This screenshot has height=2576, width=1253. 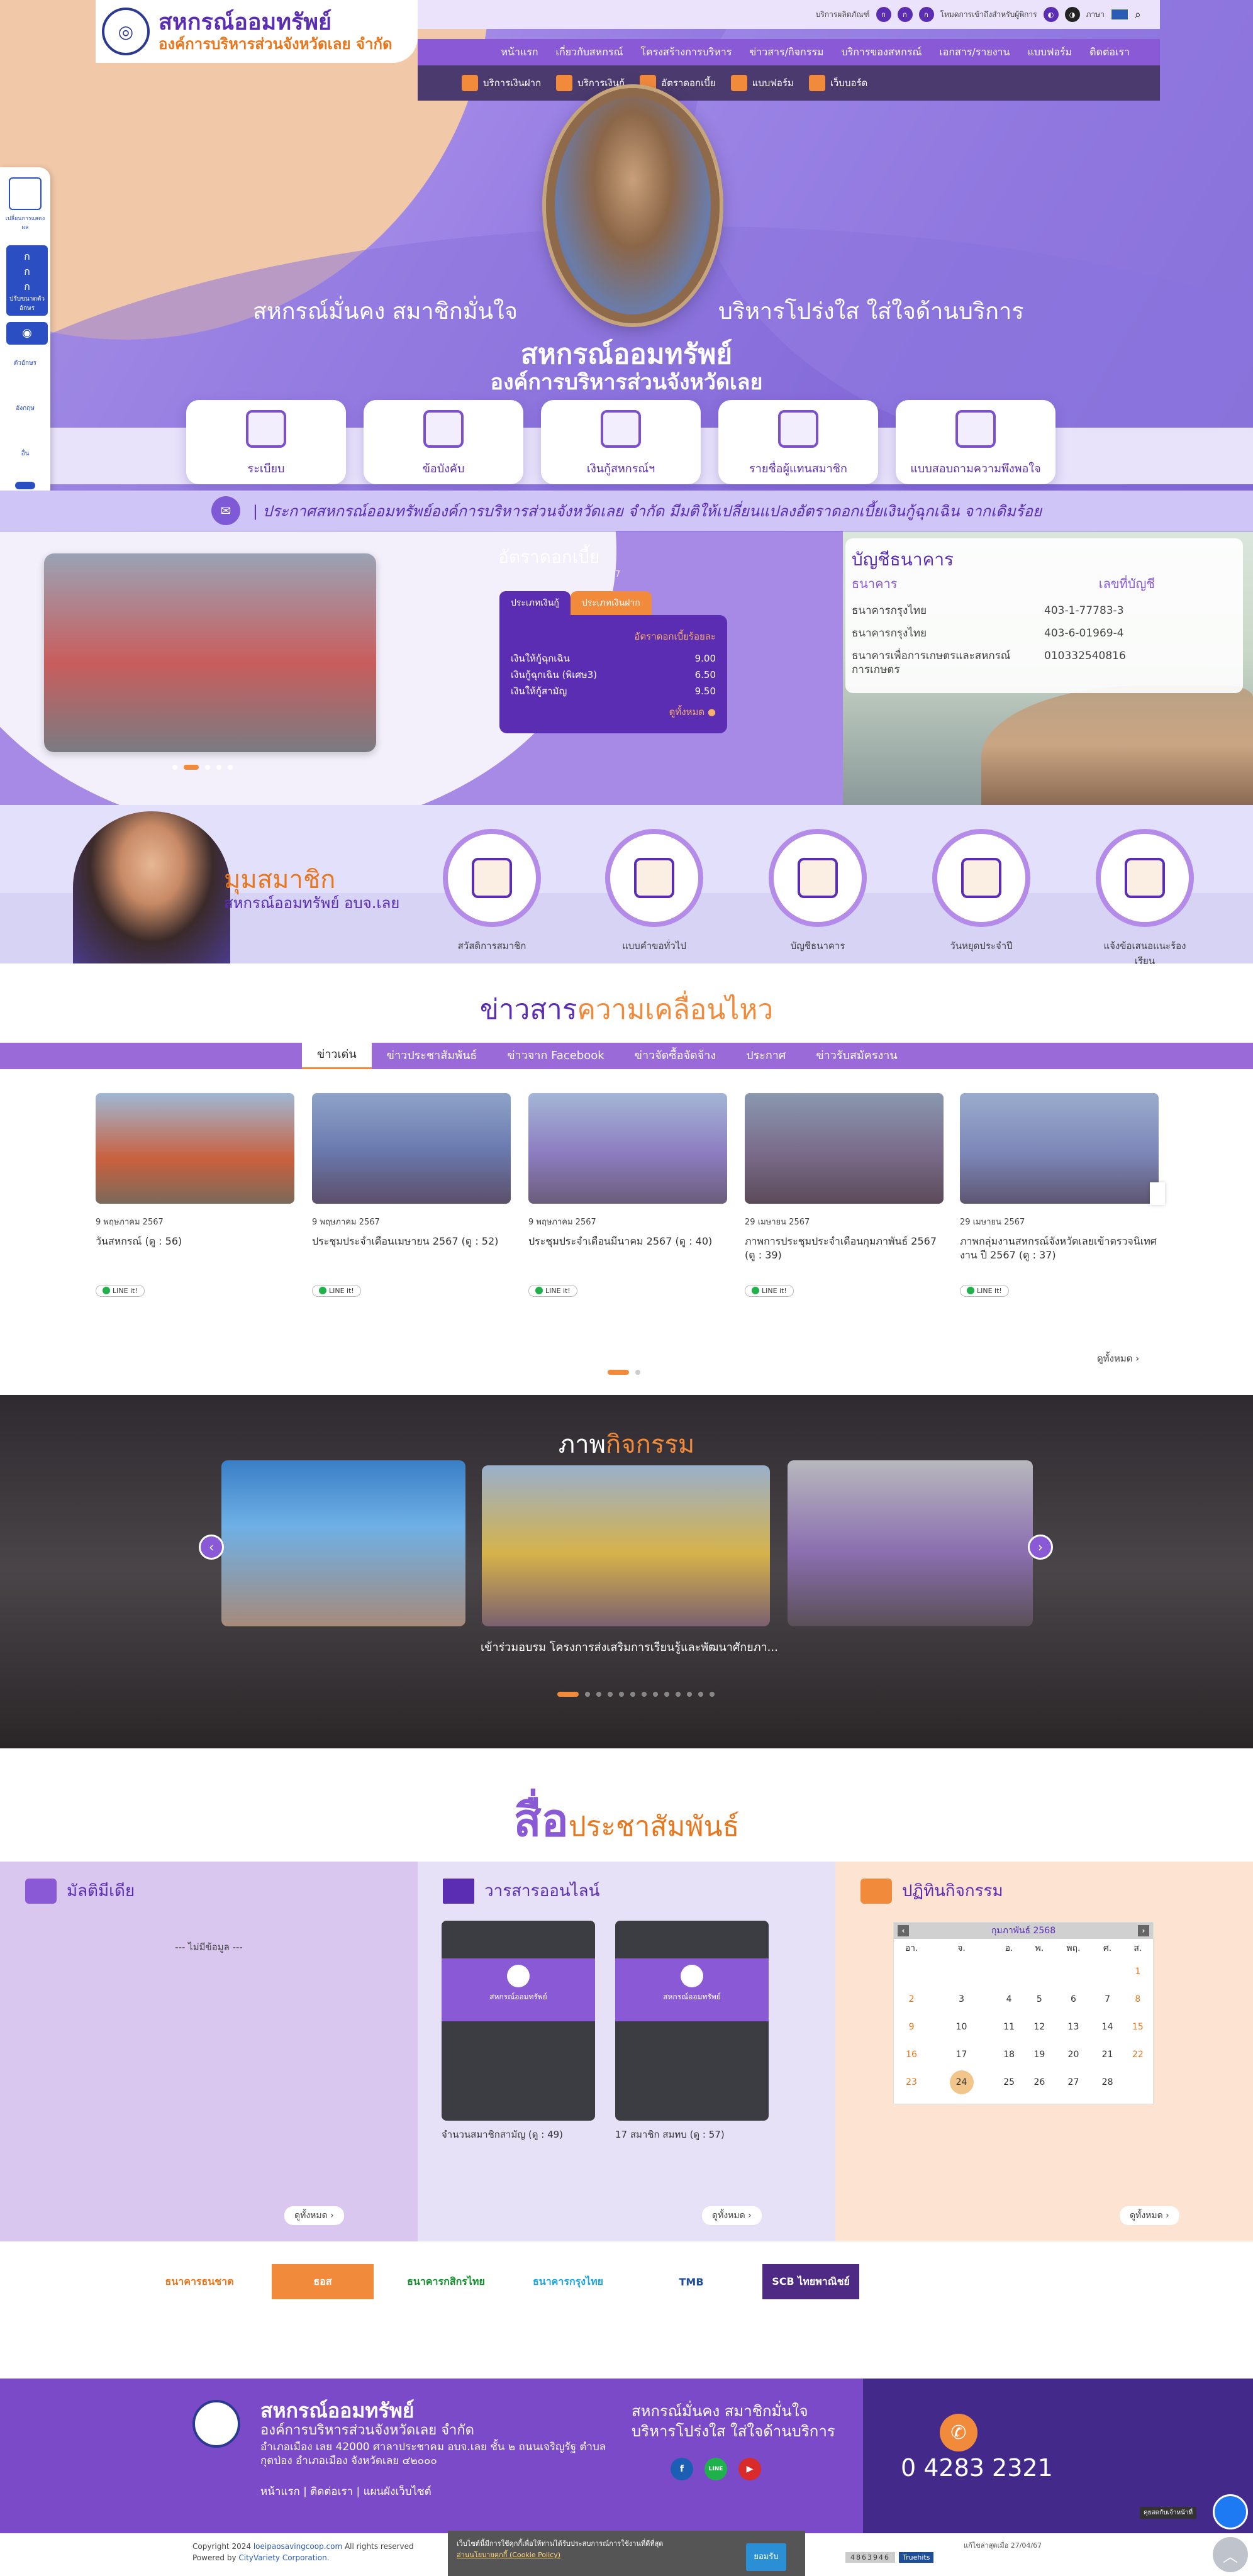 What do you see at coordinates (682, 2469) in the screenshot?
I see `facebook-icon: f` at bounding box center [682, 2469].